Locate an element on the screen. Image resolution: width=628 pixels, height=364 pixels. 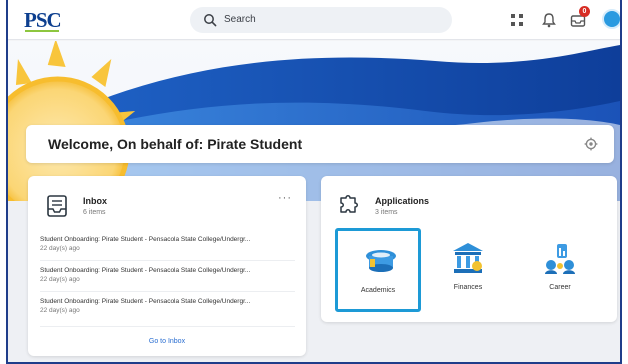
puzzle-icon is located at coordinates (349, 204).